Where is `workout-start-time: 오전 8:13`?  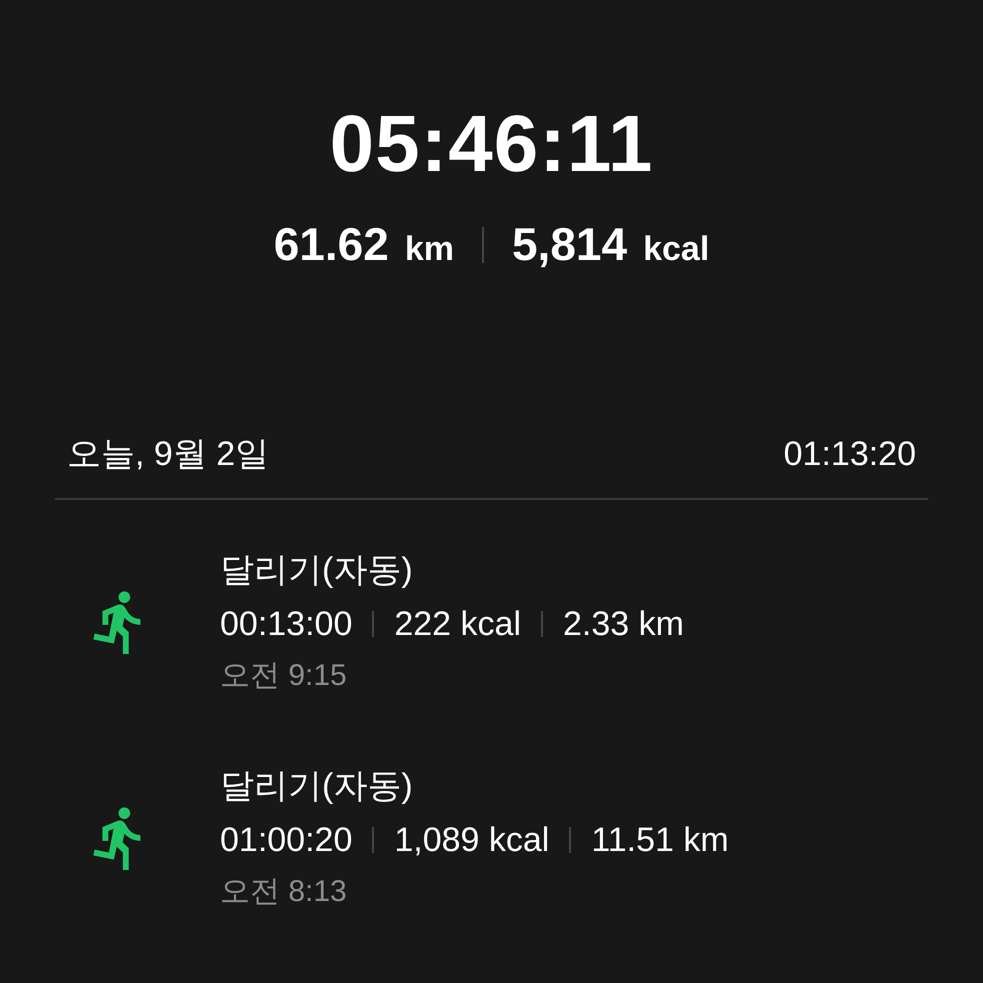
workout-start-time: 오전 8:13 is located at coordinates (284, 892).